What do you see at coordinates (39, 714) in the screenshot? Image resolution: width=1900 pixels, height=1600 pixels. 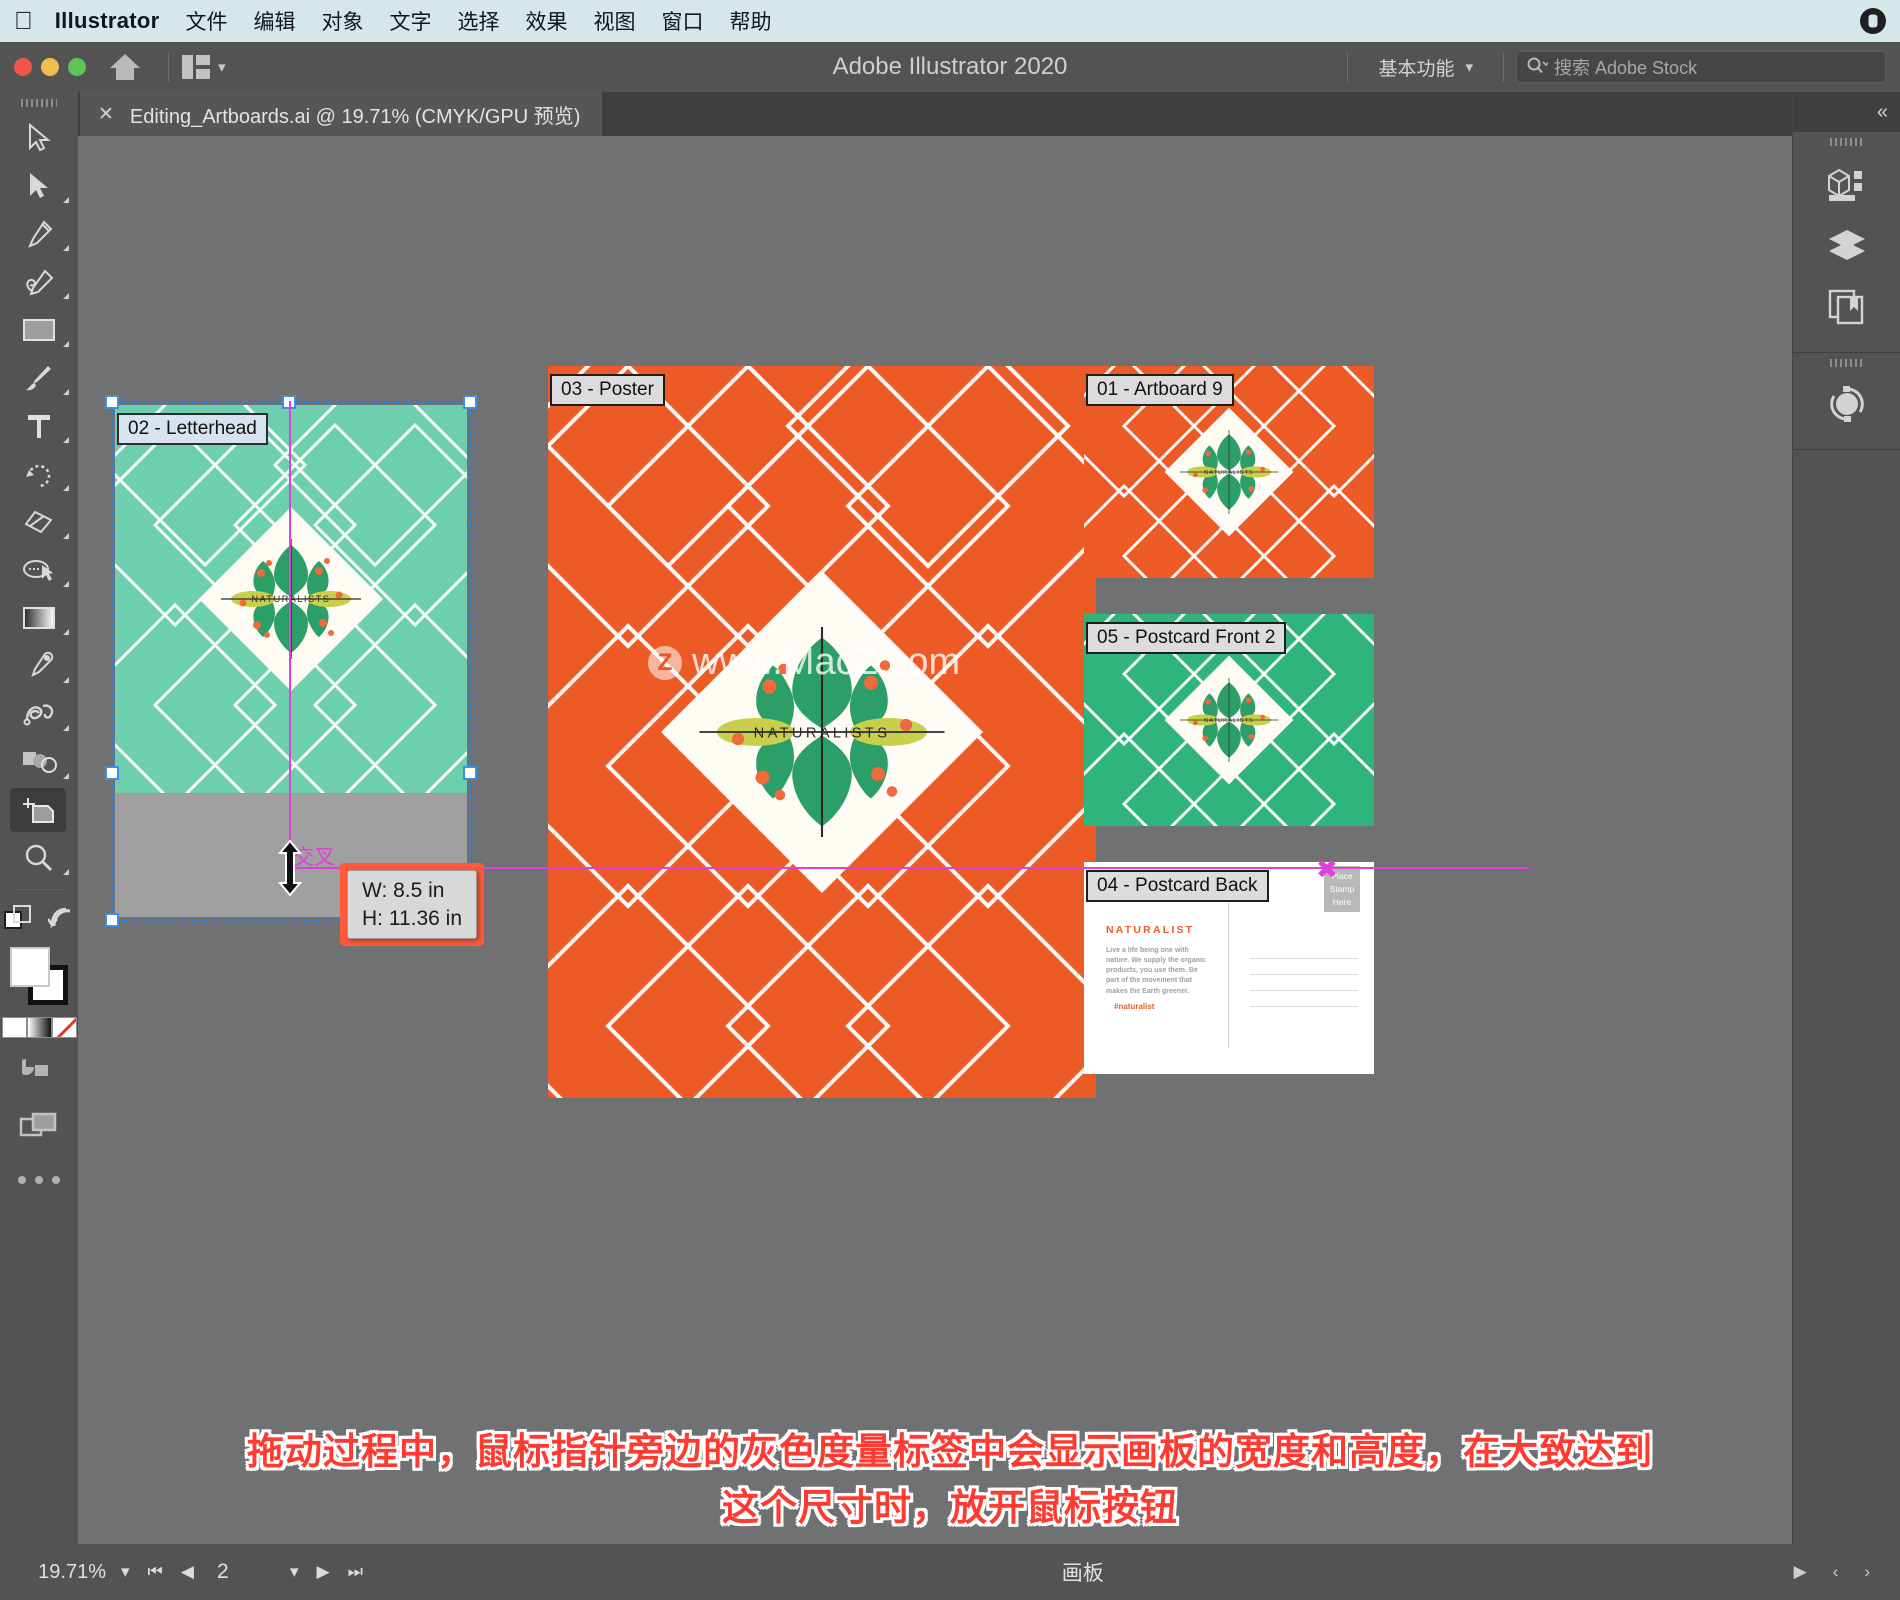 I see `blend-tool` at bounding box center [39, 714].